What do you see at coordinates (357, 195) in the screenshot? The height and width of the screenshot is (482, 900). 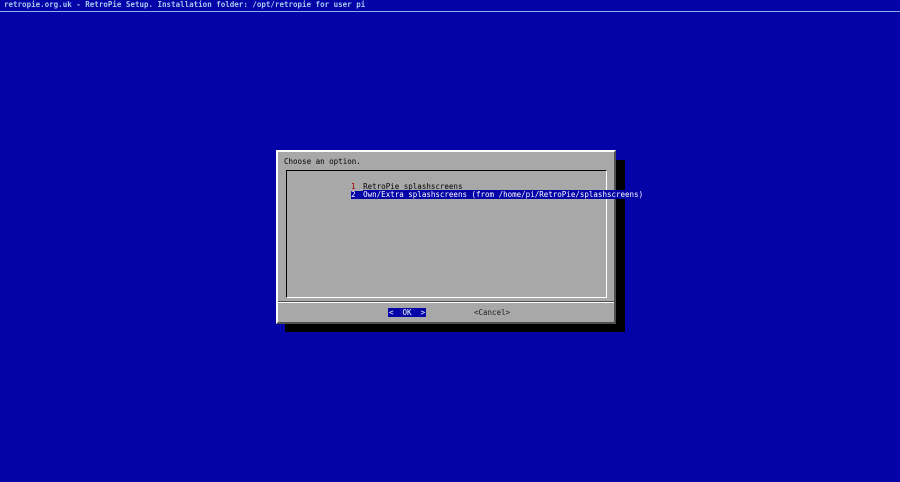 I see `menu-item-tag: 2` at bounding box center [357, 195].